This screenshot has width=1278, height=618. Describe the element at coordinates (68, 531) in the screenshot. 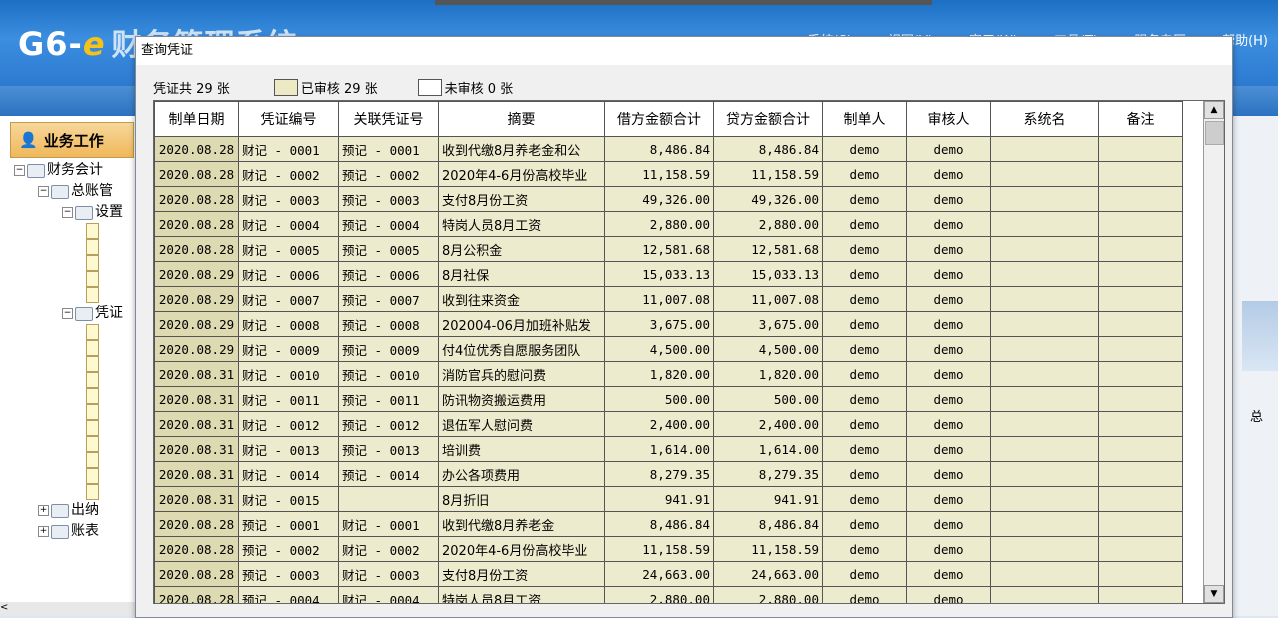

I see `tree-node: + 账表` at that location.